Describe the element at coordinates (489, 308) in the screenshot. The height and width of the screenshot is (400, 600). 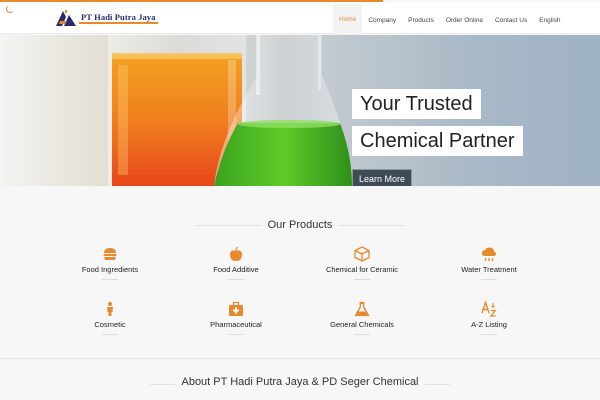
I see `az-sort-icon` at that location.